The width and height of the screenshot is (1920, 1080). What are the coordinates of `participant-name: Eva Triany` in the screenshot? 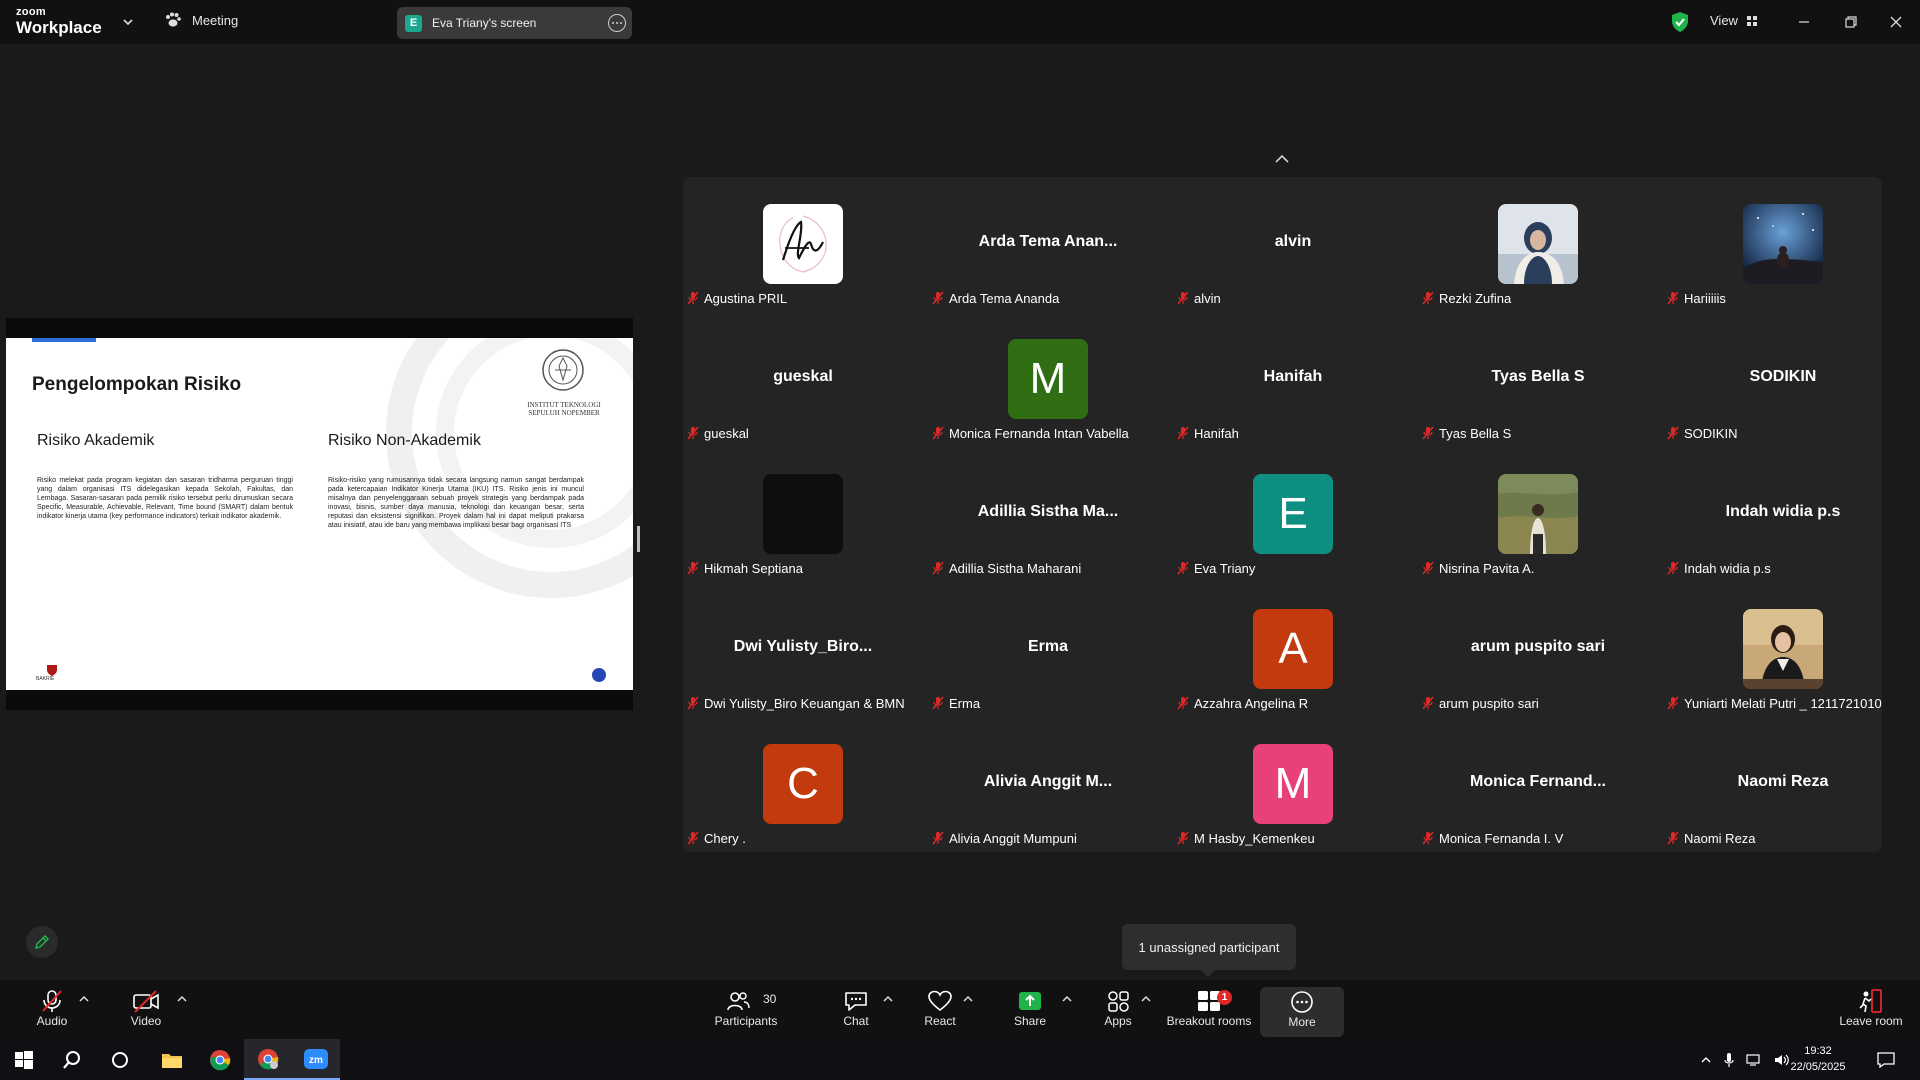 It's located at (1225, 568).